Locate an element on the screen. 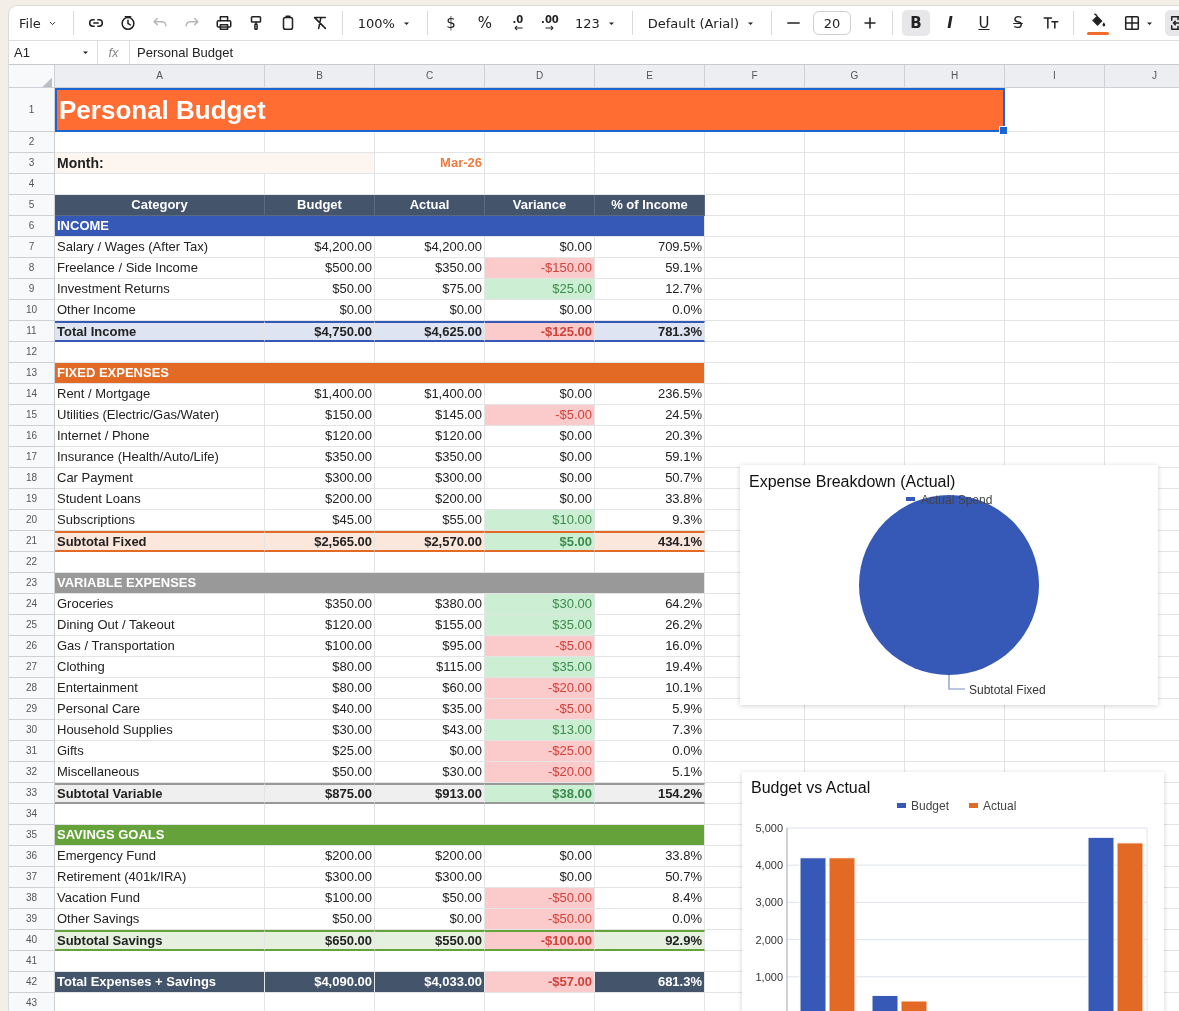 The image size is (1179, 1011). table-cell: Clothing is located at coordinates (160, 667).